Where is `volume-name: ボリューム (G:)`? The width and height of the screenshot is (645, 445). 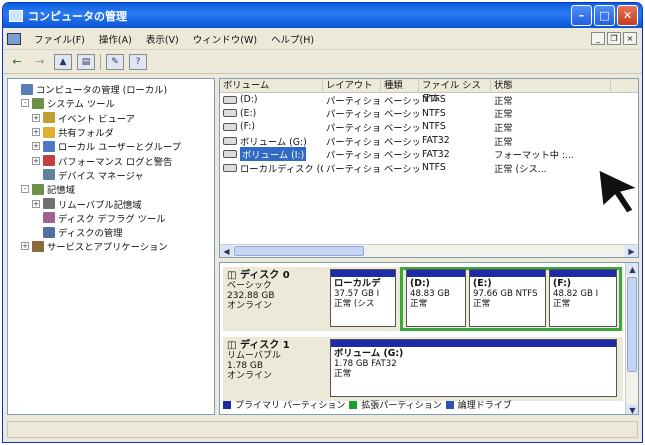
volume-name: ボリューム (G:) is located at coordinates (273, 142).